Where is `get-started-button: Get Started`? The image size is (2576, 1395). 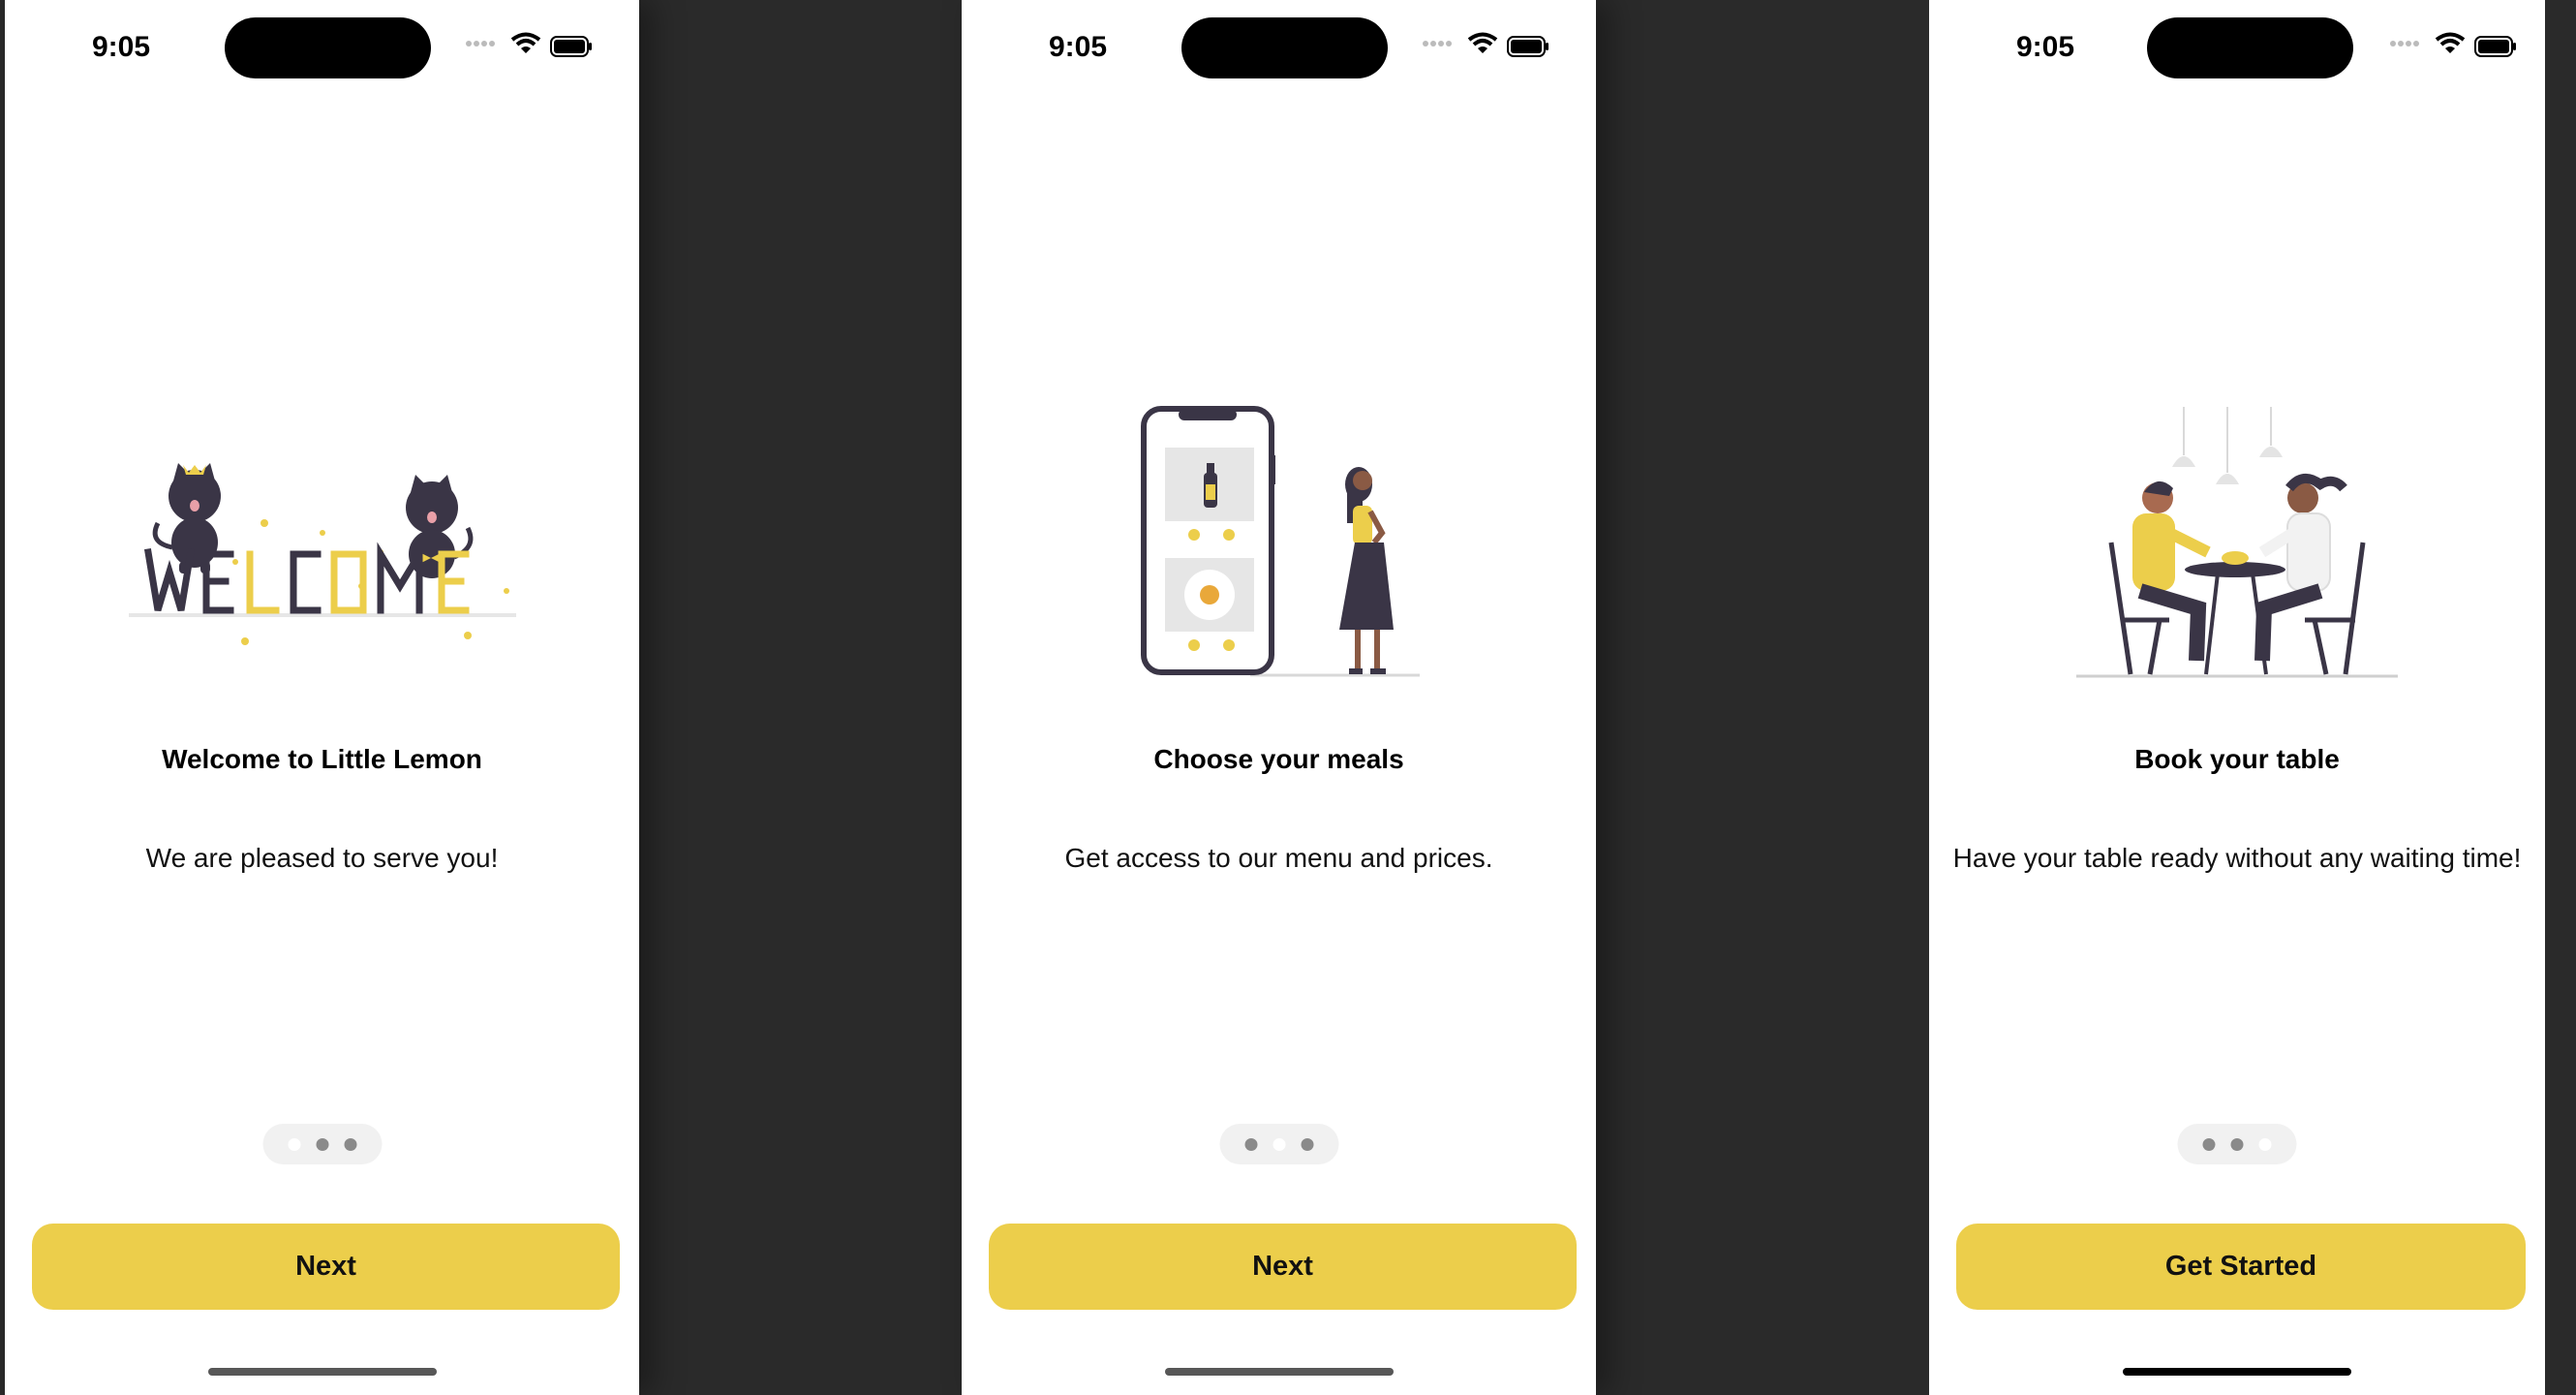 get-started-button: Get Started is located at coordinates (2241, 1267).